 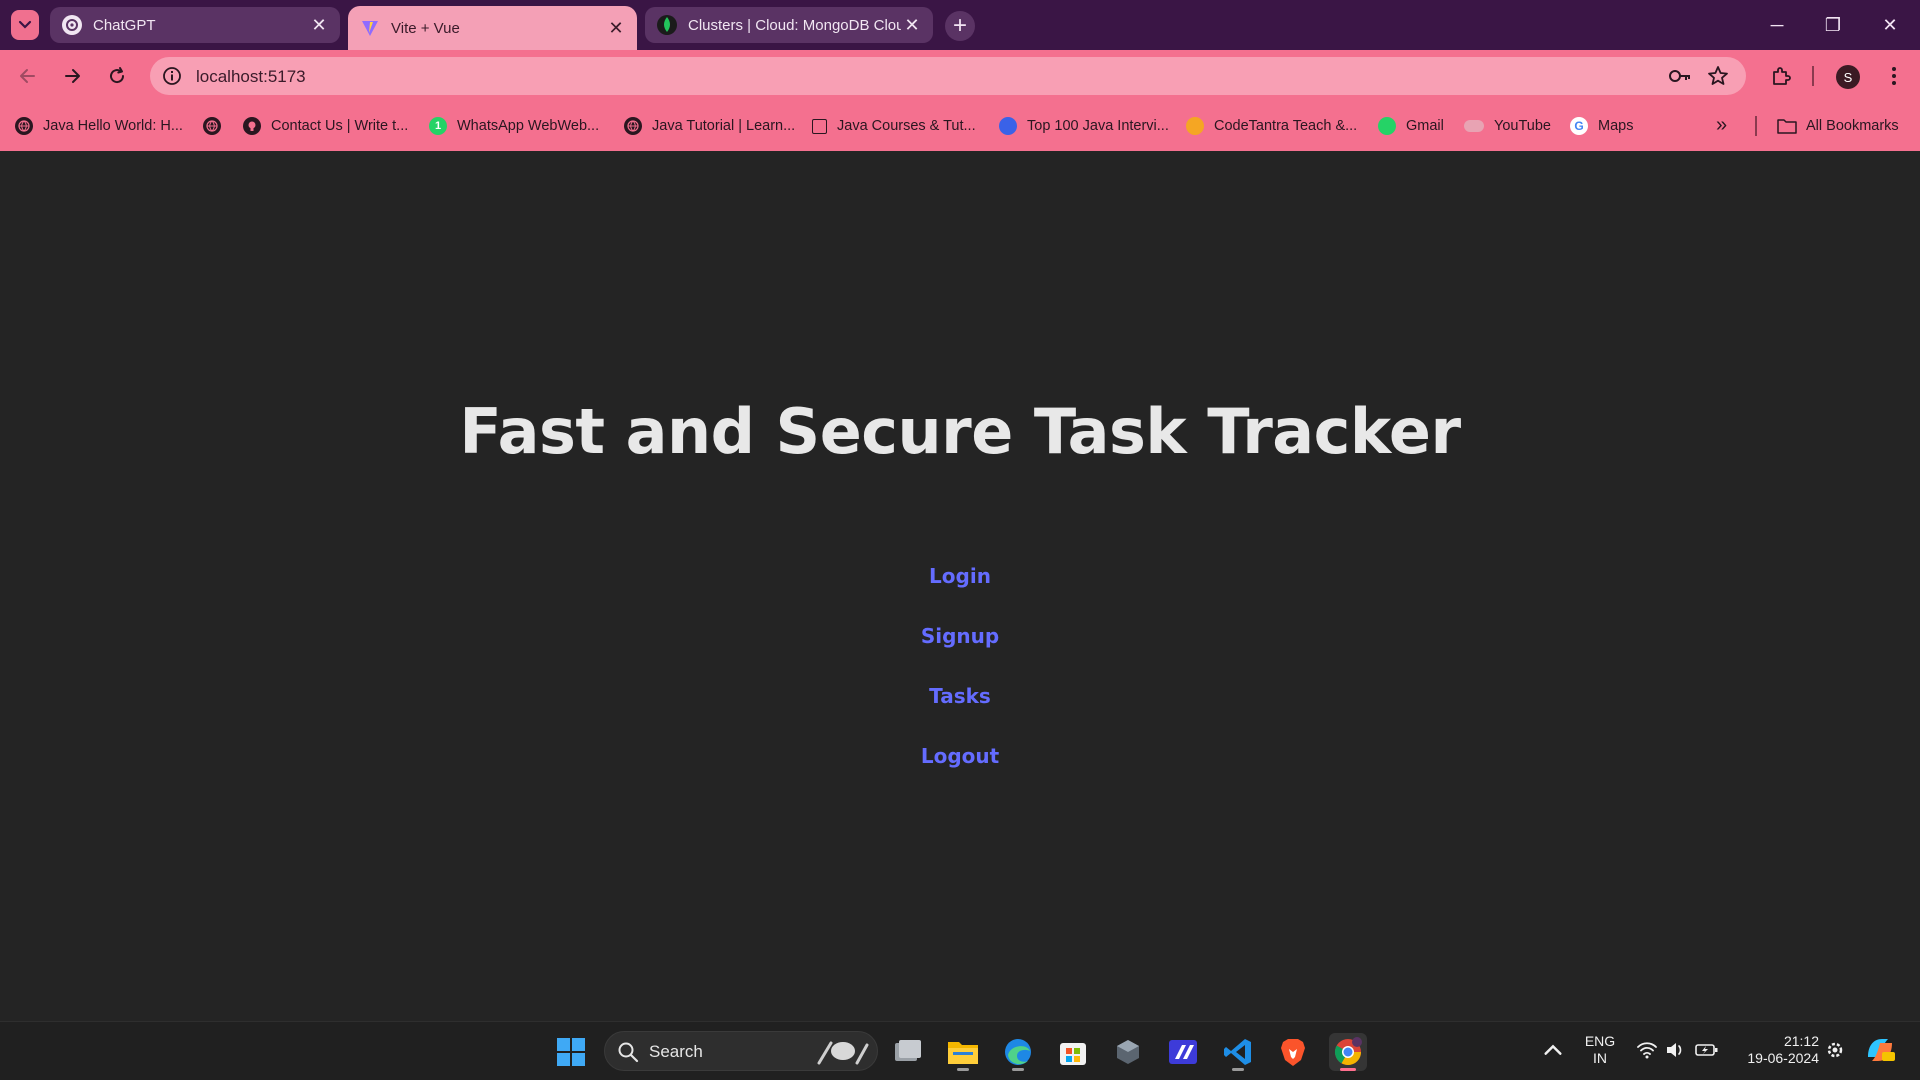 I want to click on clock-date: 19-06-2024, so click(x=1783, y=1058).